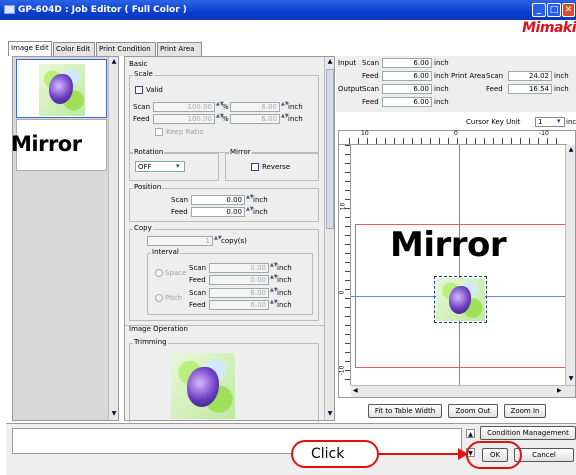 This screenshot has width=576, height=475. I want to click on condition-management-button: Condition Management, so click(528, 433).